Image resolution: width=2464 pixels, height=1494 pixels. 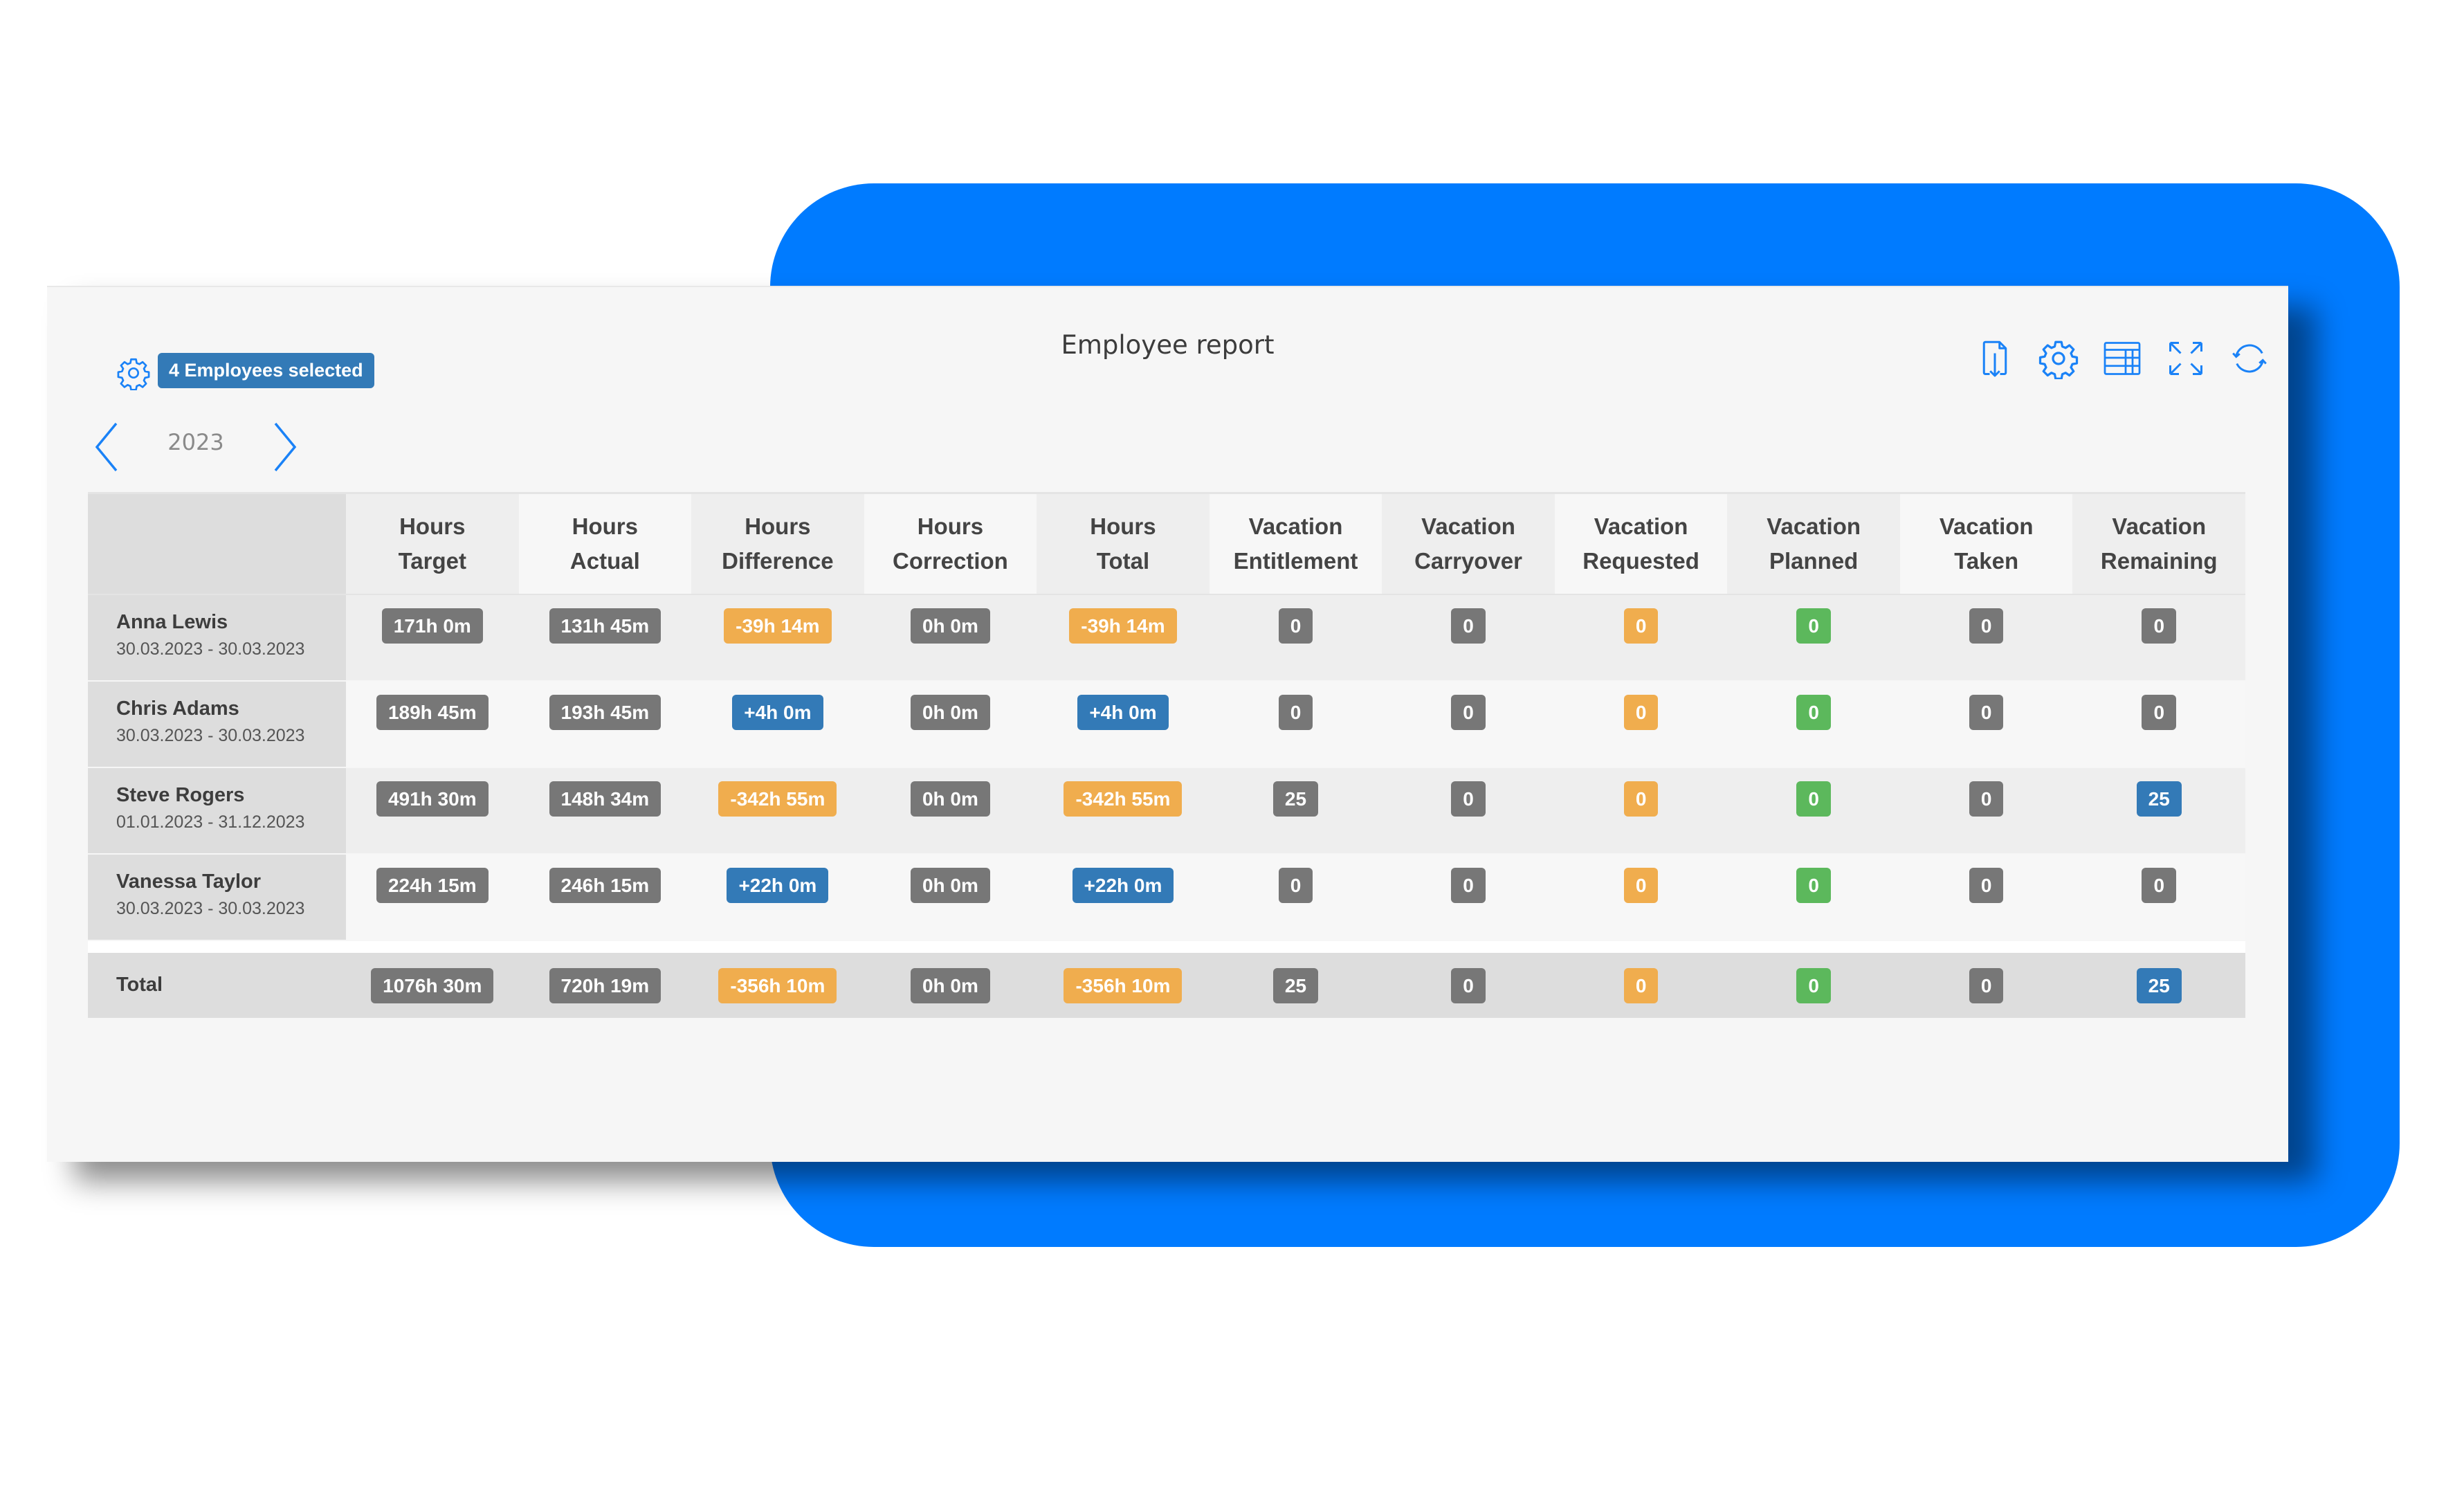 What do you see at coordinates (432, 985) in the screenshot?
I see `table-cell: 1076h 30m` at bounding box center [432, 985].